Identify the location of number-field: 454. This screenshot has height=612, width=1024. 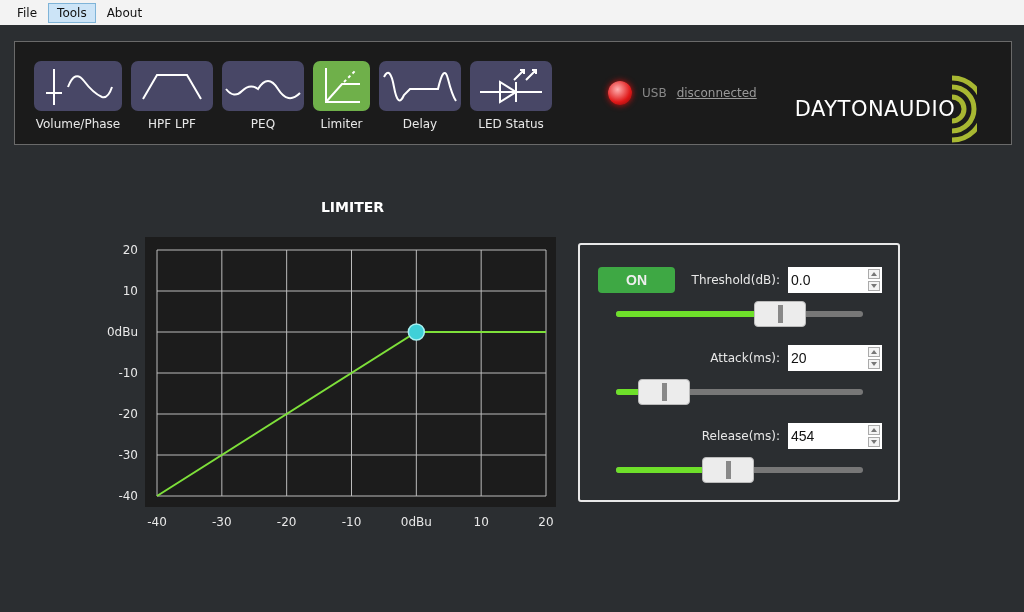
(828, 436).